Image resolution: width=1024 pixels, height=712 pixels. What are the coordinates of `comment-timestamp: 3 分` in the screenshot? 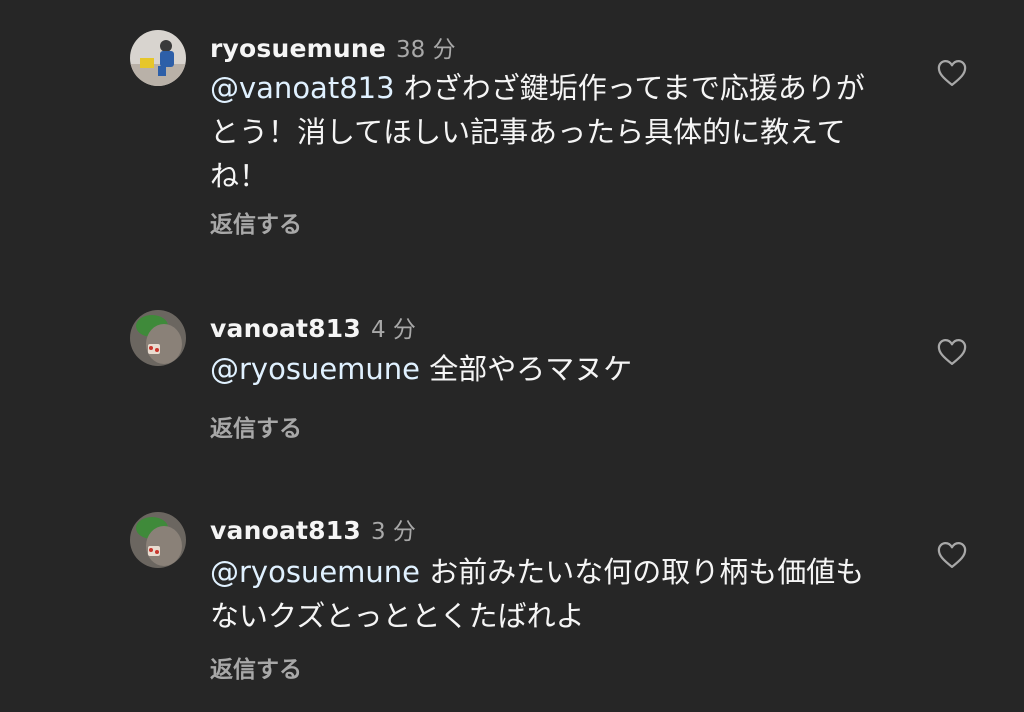 It's located at (393, 532).